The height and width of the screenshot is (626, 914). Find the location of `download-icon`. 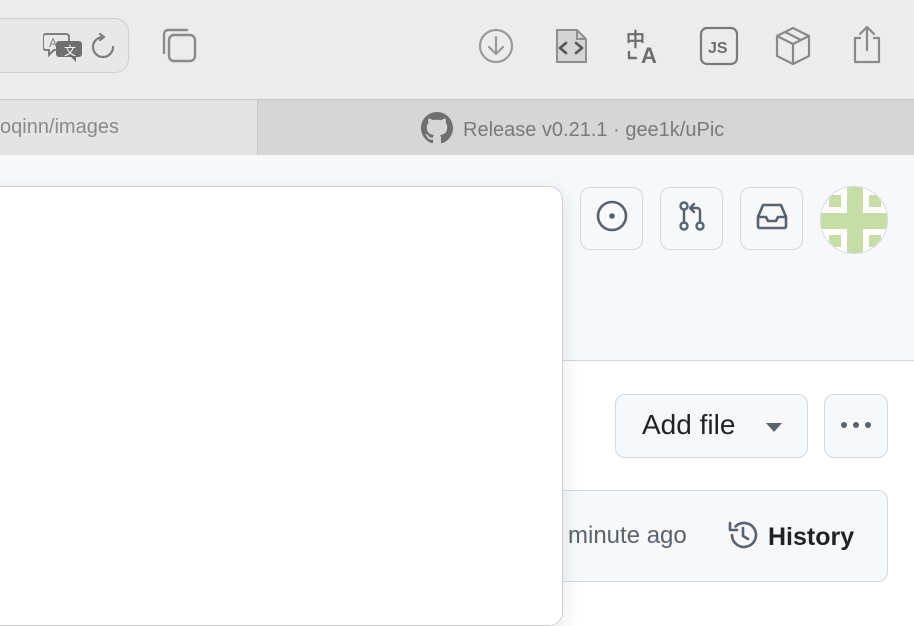

download-icon is located at coordinates (496, 46).